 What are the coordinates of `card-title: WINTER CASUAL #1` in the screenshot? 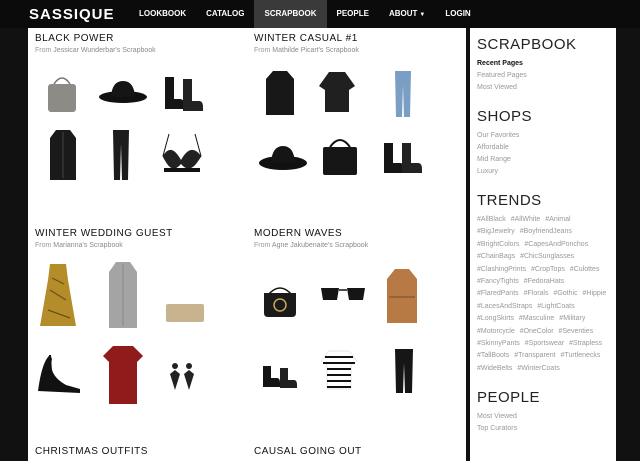 It's located at (306, 38).